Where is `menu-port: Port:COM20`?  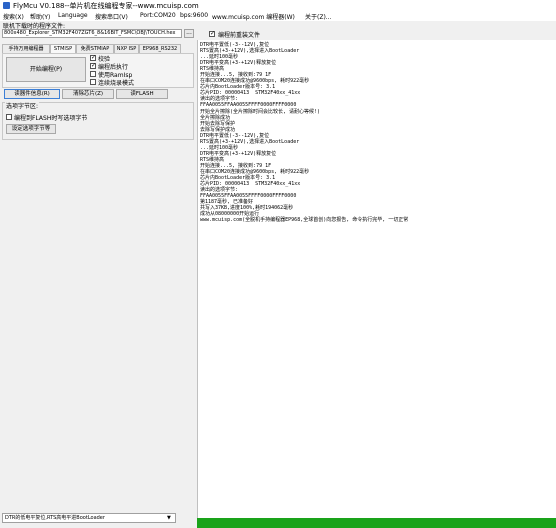
menu-port: Port:COM20 is located at coordinates (158, 15).